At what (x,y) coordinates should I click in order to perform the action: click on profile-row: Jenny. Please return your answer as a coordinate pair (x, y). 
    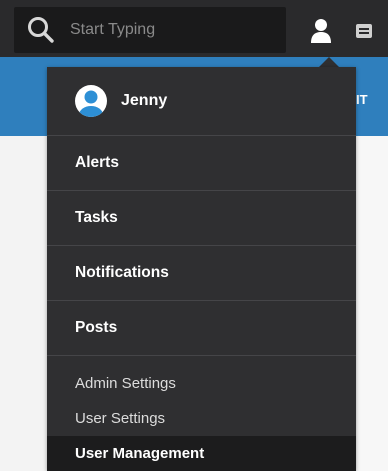
    Looking at the image, I should click on (201, 101).